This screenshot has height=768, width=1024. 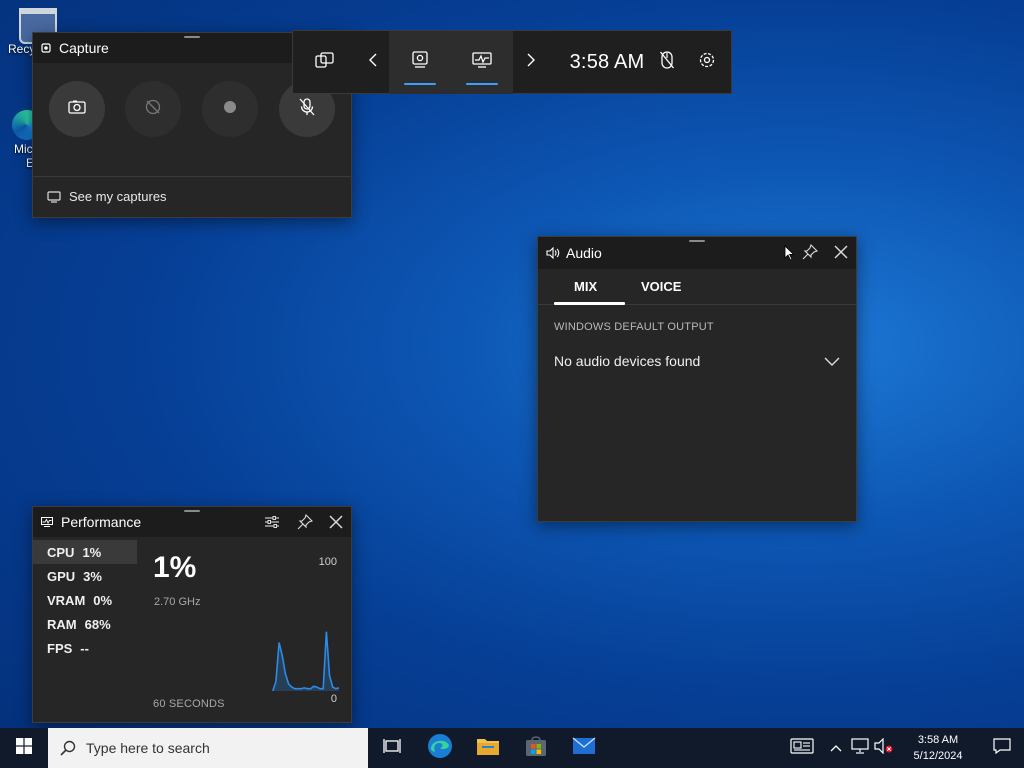 What do you see at coordinates (589, 303) in the screenshot?
I see `tab-mix-indicator` at bounding box center [589, 303].